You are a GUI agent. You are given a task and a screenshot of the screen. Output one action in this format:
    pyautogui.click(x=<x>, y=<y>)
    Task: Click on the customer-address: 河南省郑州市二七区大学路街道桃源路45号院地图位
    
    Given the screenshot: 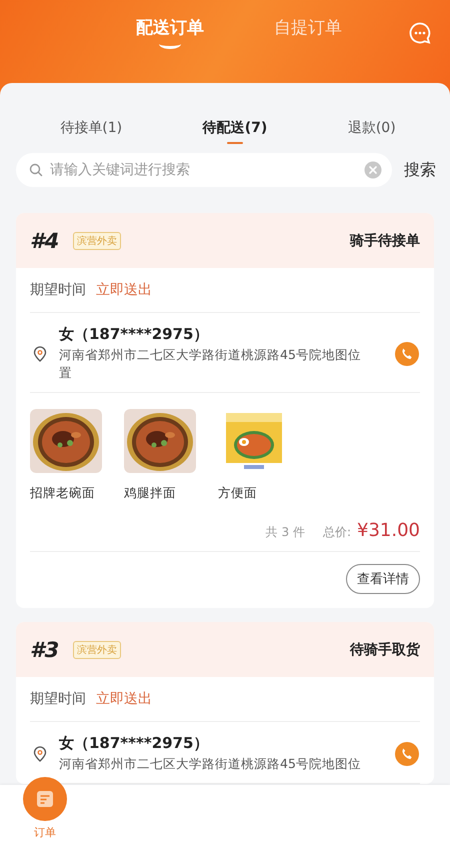 What is the action you would take?
    pyautogui.click(x=210, y=764)
    